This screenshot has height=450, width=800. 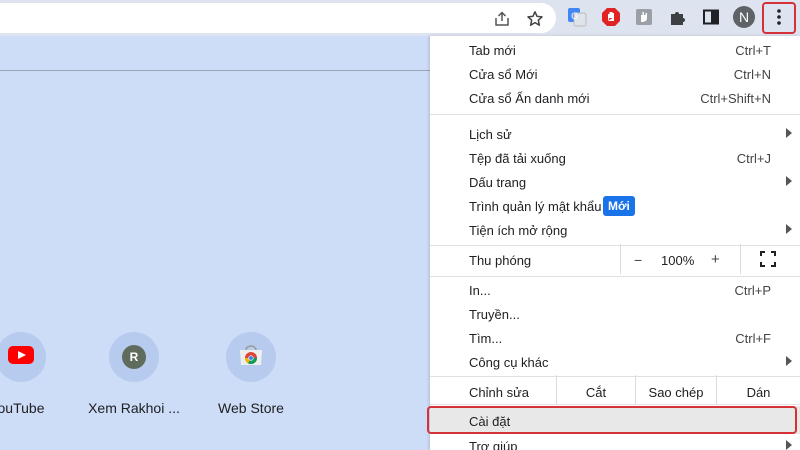 What do you see at coordinates (596, 392) in the screenshot?
I see `cut-button: Cắt` at bounding box center [596, 392].